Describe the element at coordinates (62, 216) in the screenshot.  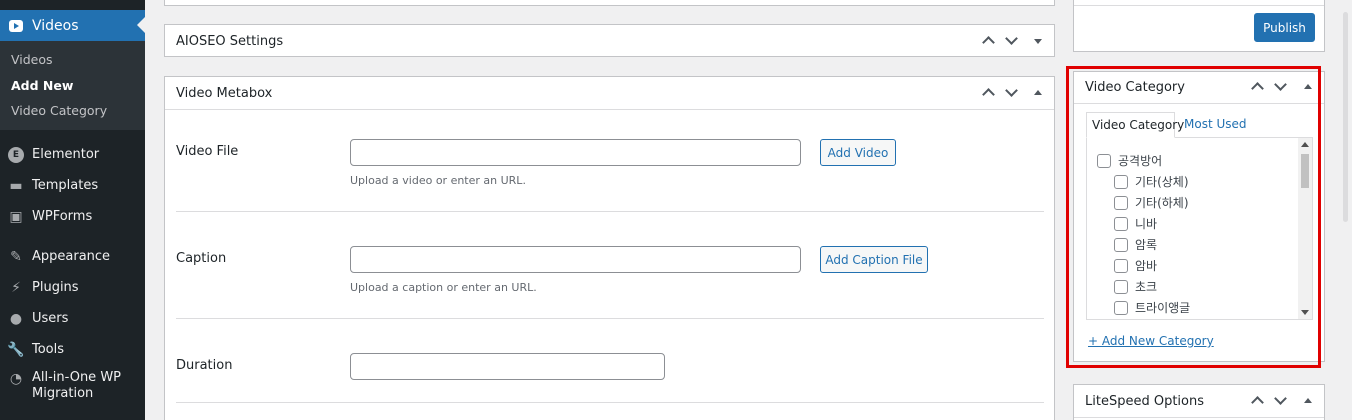
I see `menu-label: WPForms` at that location.